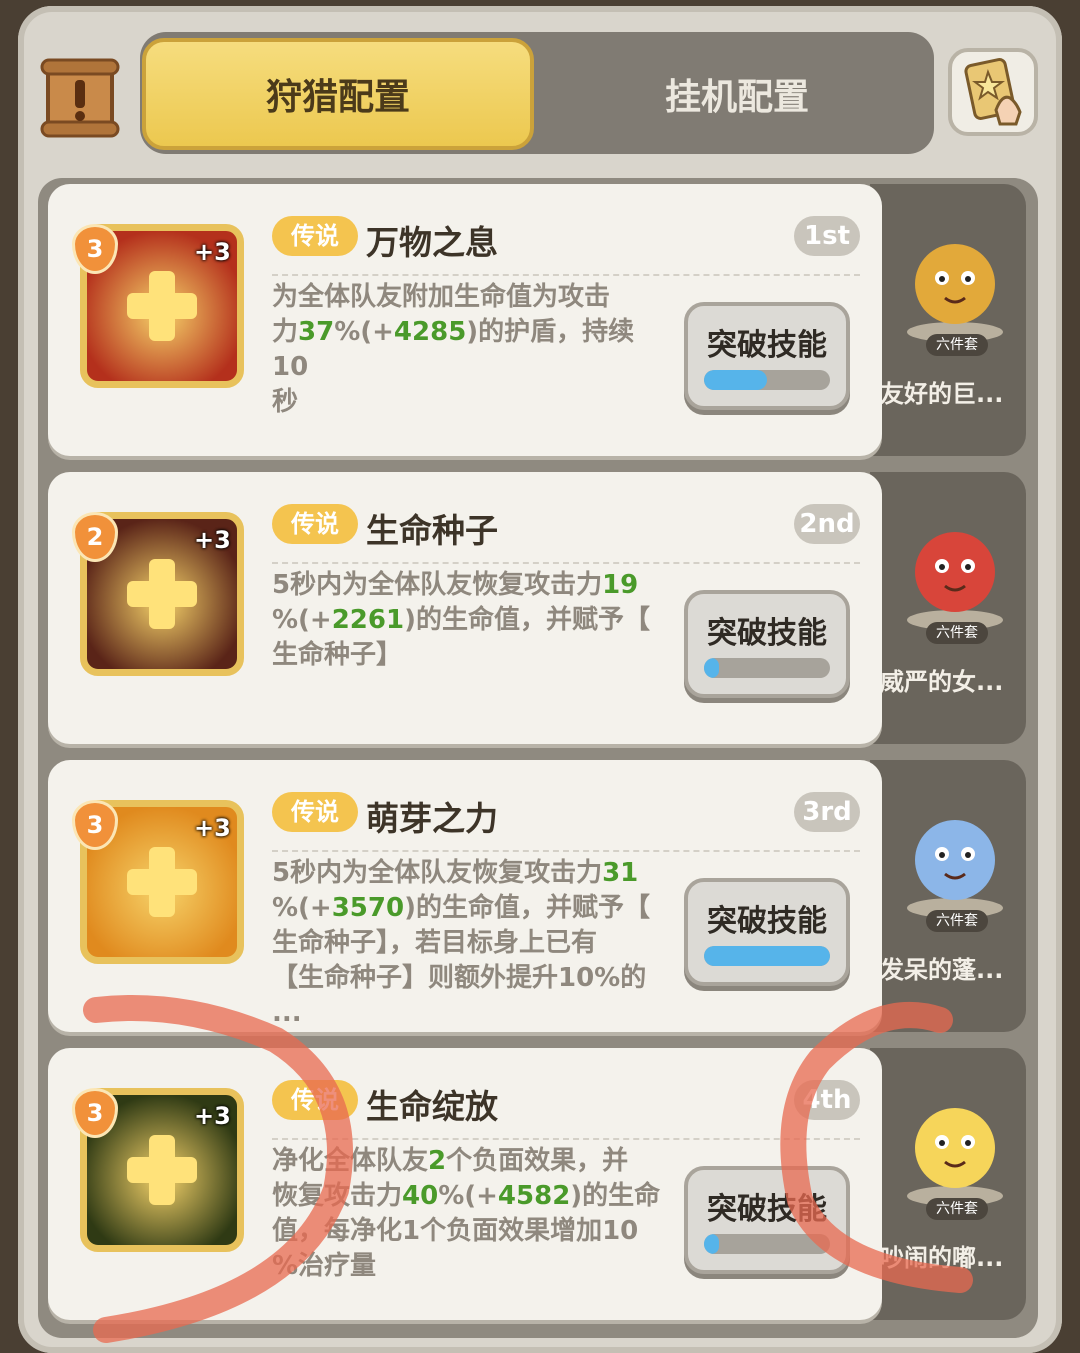 This screenshot has width=1080, height=1353. What do you see at coordinates (316, 332) in the screenshot?
I see `highlight-value: 37` at bounding box center [316, 332].